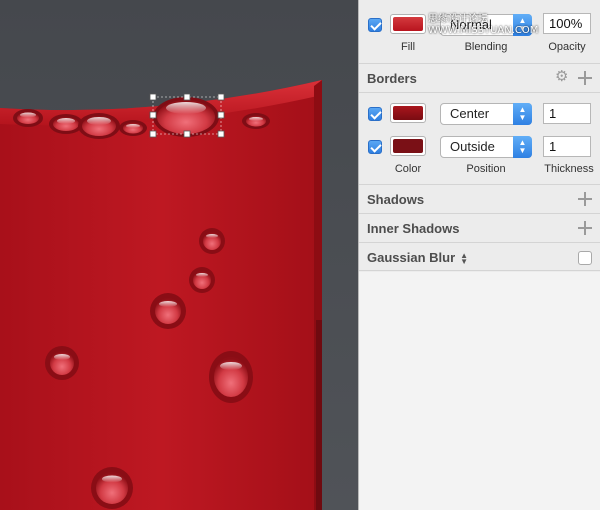 The width and height of the screenshot is (600, 510). I want to click on border-1-position-value: Center, so click(470, 113).